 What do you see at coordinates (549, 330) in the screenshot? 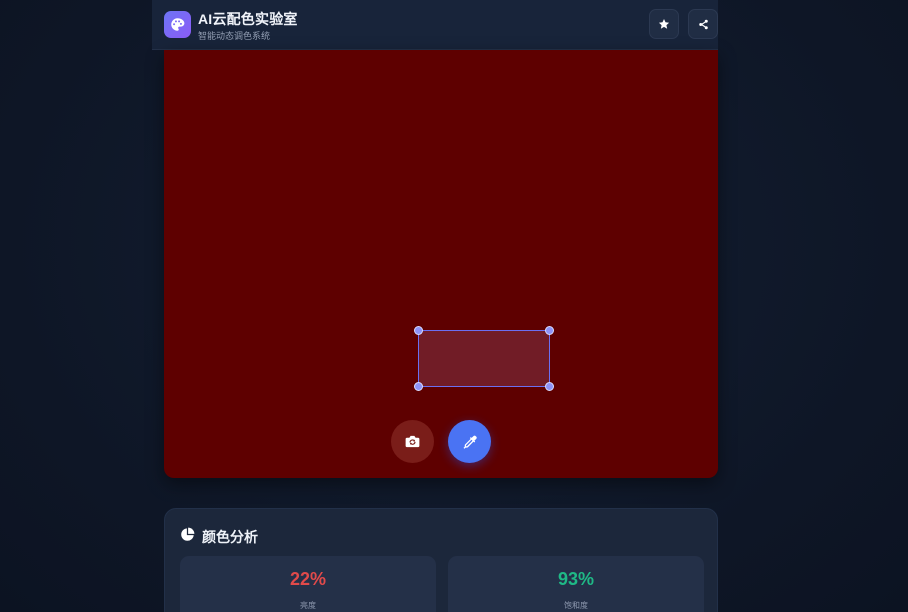
I see `resize-handle-top-right` at bounding box center [549, 330].